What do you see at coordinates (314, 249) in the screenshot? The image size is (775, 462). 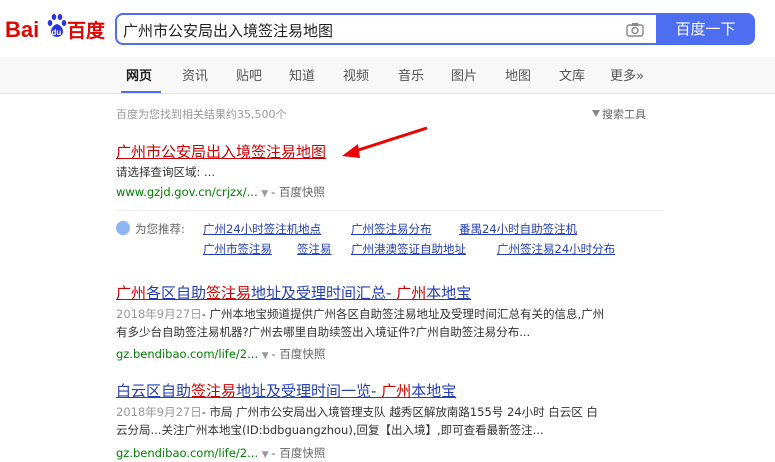 I see `recommend-link: 签注易` at bounding box center [314, 249].